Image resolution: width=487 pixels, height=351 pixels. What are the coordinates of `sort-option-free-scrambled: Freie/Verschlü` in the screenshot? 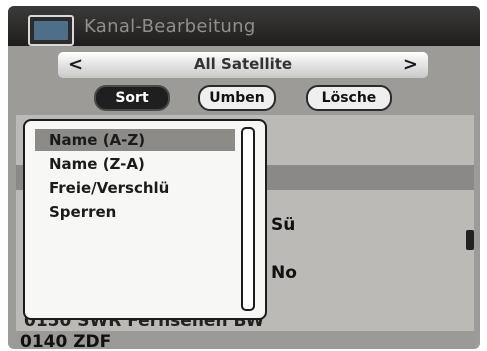 It's located at (135, 188).